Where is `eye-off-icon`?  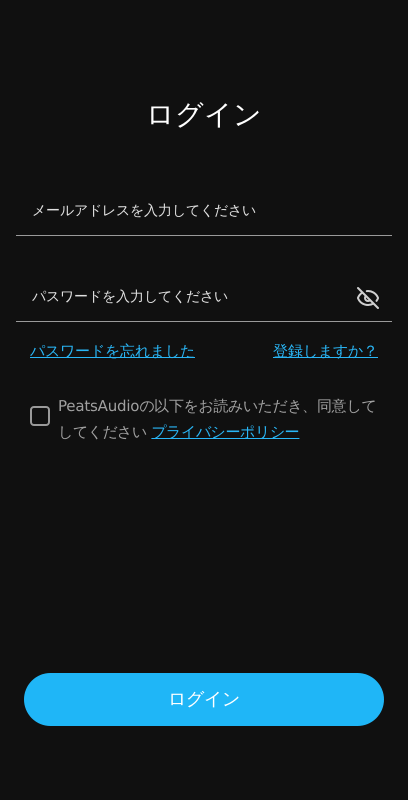 eye-off-icon is located at coordinates (368, 298).